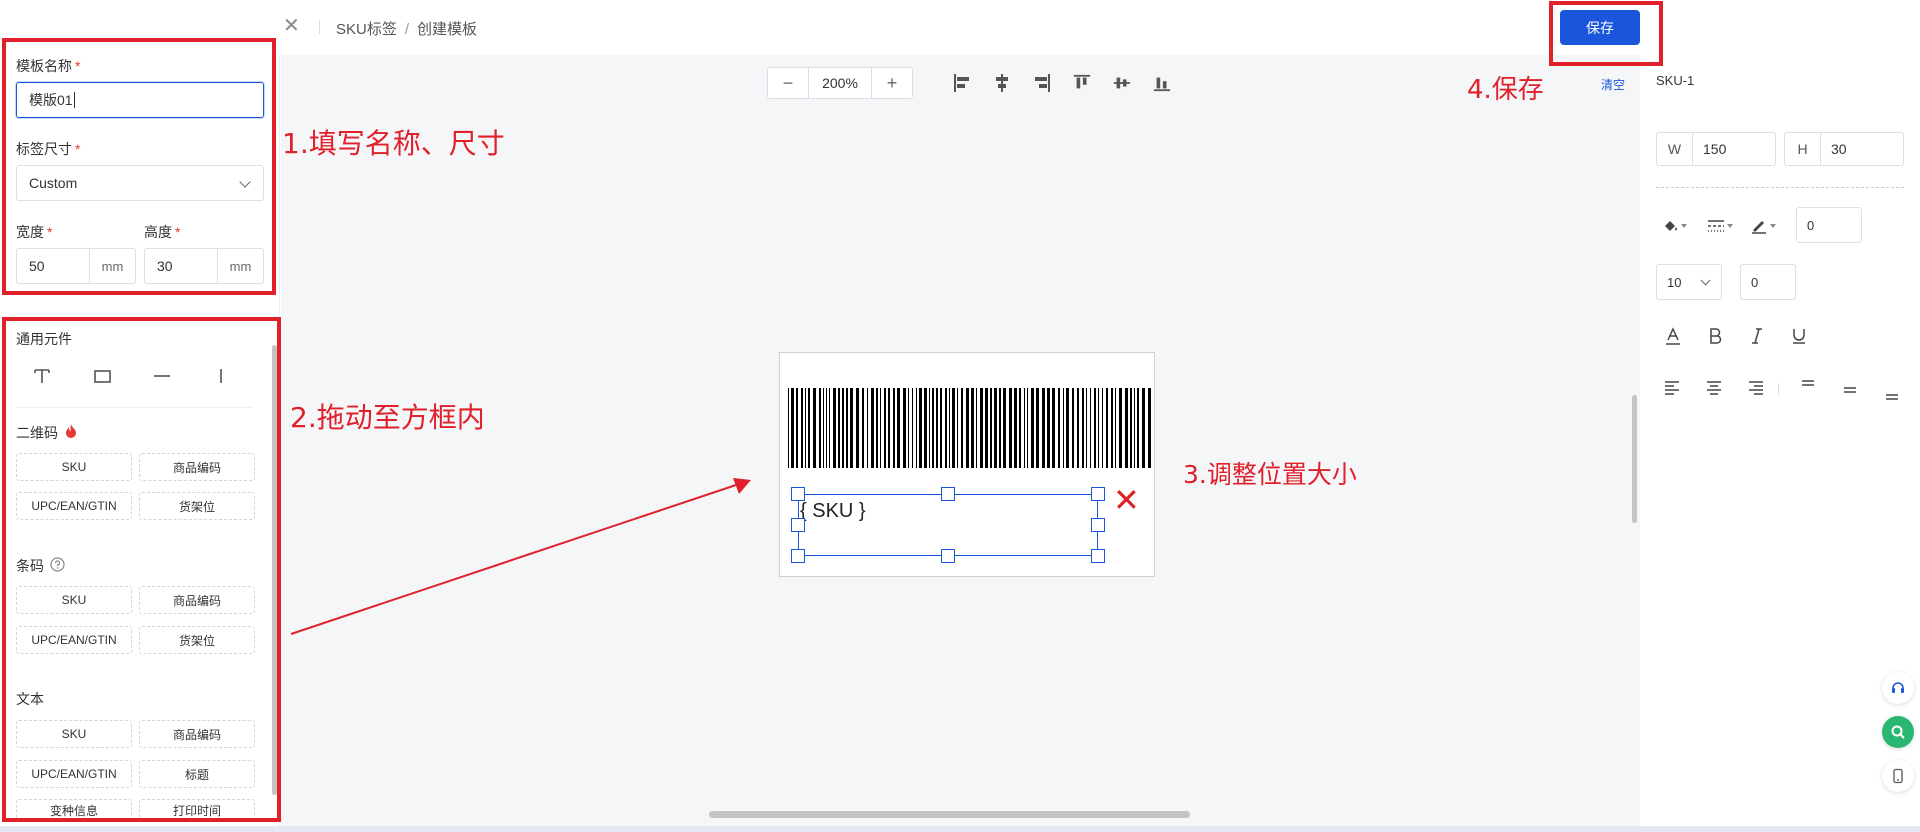 The height and width of the screenshot is (832, 1920). What do you see at coordinates (1002, 83) in the screenshot?
I see `align-center-horizontal-icon` at bounding box center [1002, 83].